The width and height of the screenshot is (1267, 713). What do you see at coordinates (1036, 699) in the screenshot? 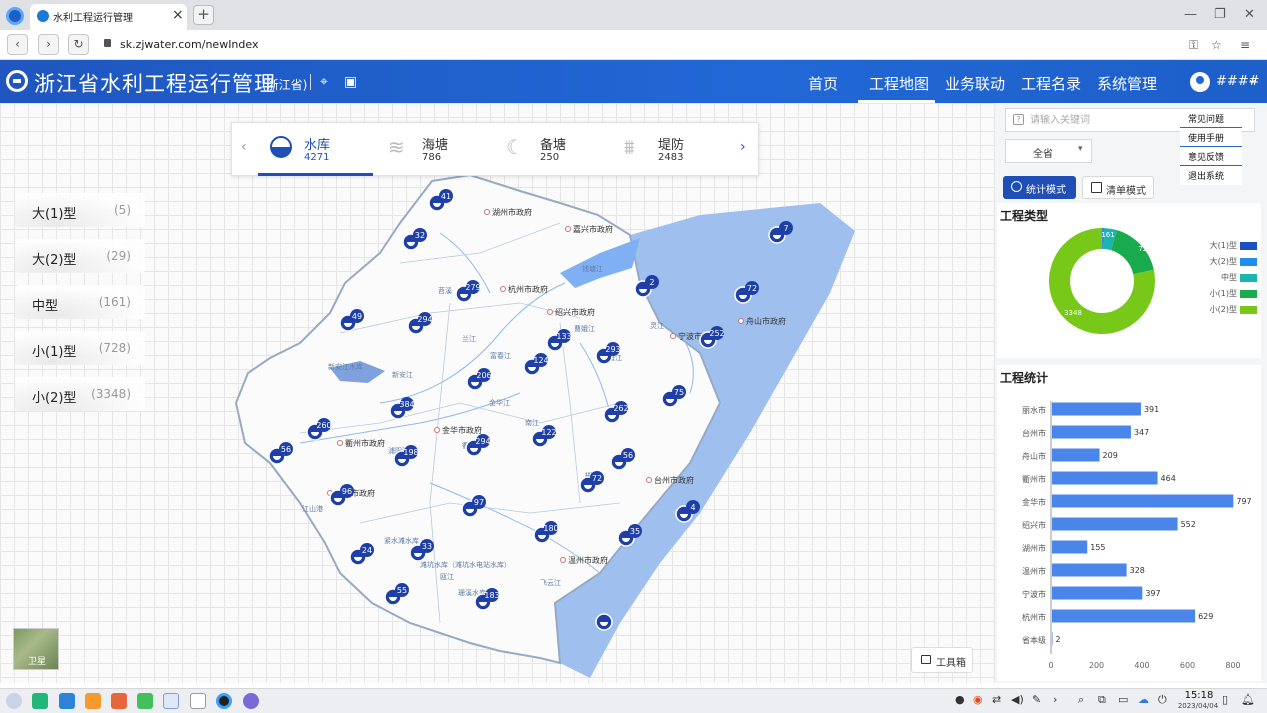
I see `pen-icon: ✎` at bounding box center [1036, 699].